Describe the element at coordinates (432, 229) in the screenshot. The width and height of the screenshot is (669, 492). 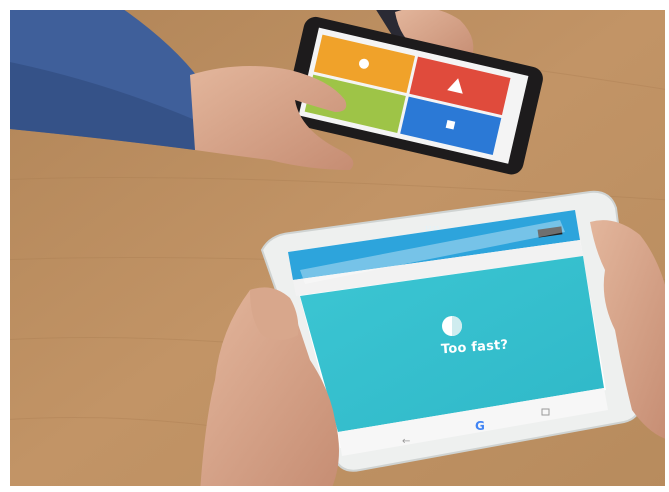
I see `status-bar-time: 12:15` at that location.